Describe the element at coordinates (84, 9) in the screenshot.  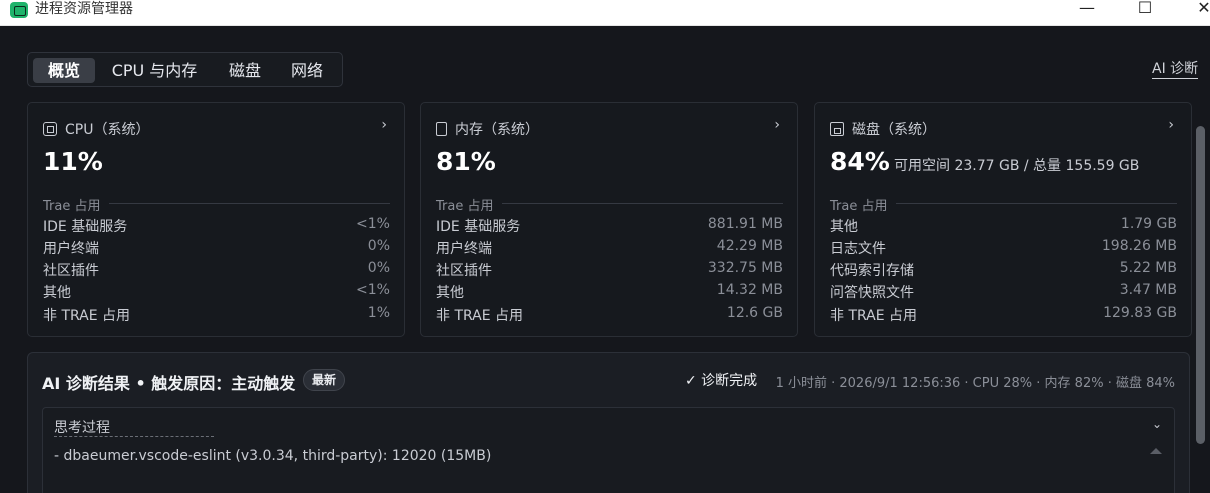
I see `window-title: 进程资源管理器` at that location.